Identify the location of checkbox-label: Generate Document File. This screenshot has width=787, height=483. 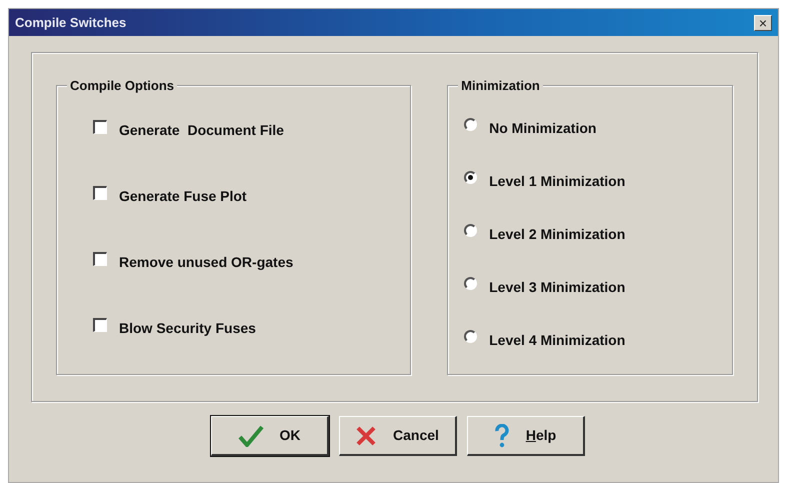
(201, 130).